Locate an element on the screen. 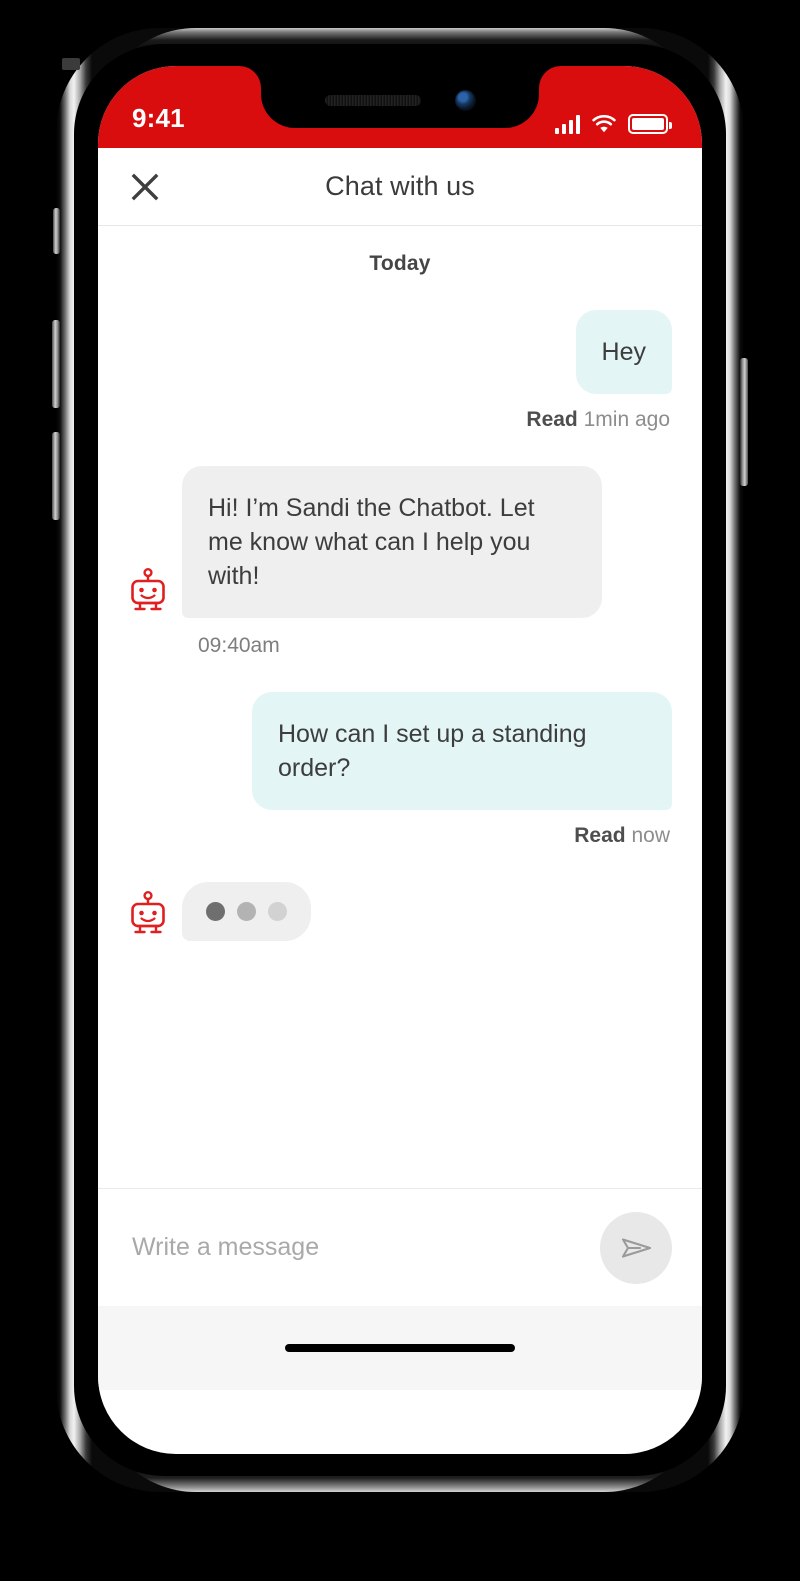  message-timestamp: 1min ago is located at coordinates (626, 419).